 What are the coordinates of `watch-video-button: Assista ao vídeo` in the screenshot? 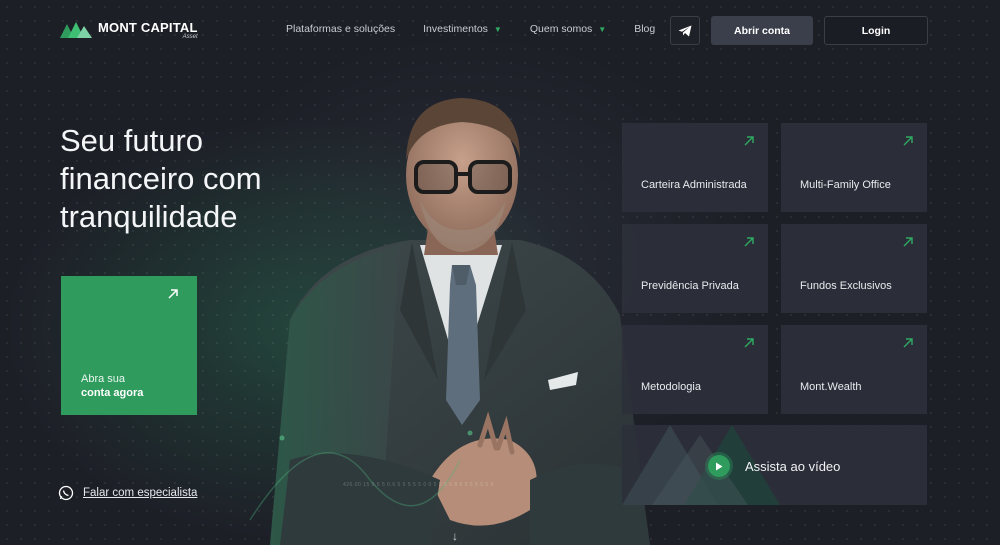 It's located at (774, 465).